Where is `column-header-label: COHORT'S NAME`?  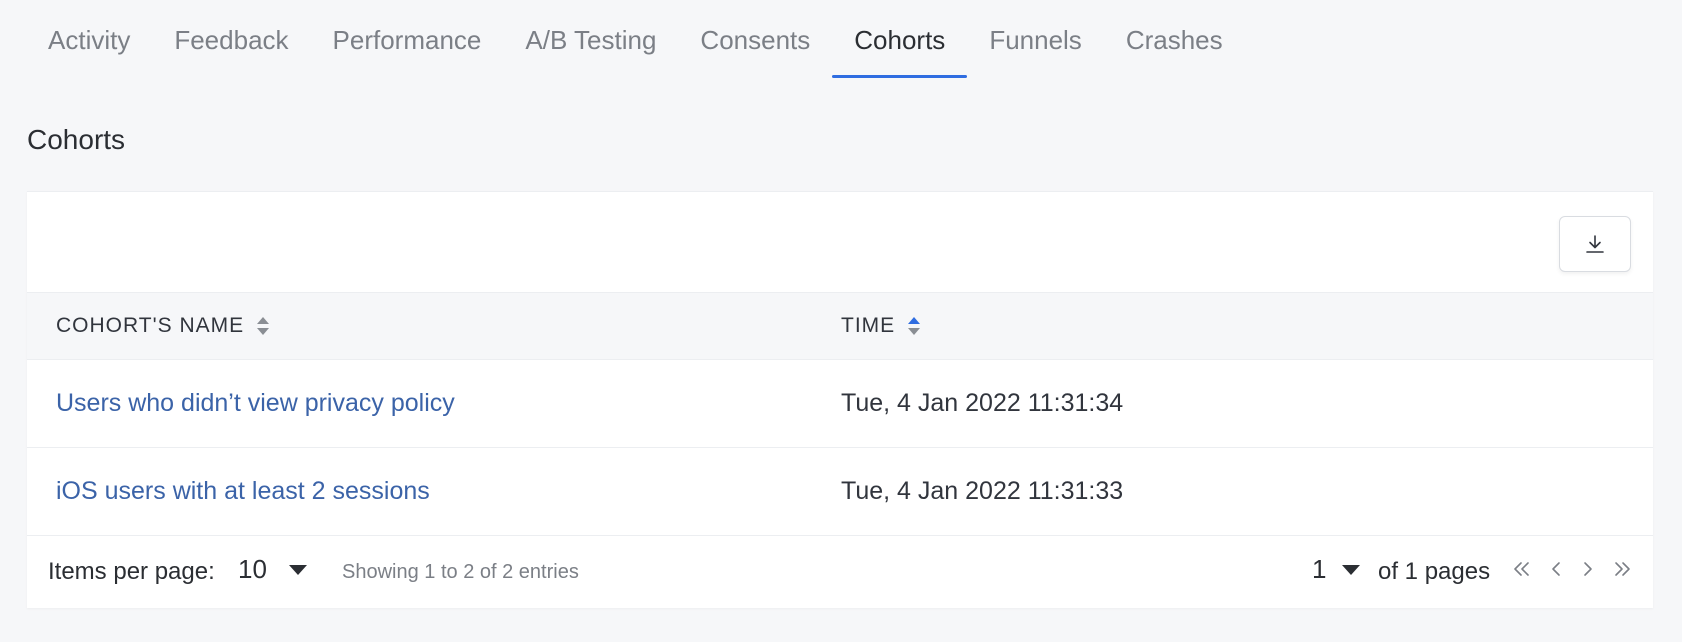
column-header-label: COHORT'S NAME is located at coordinates (150, 325).